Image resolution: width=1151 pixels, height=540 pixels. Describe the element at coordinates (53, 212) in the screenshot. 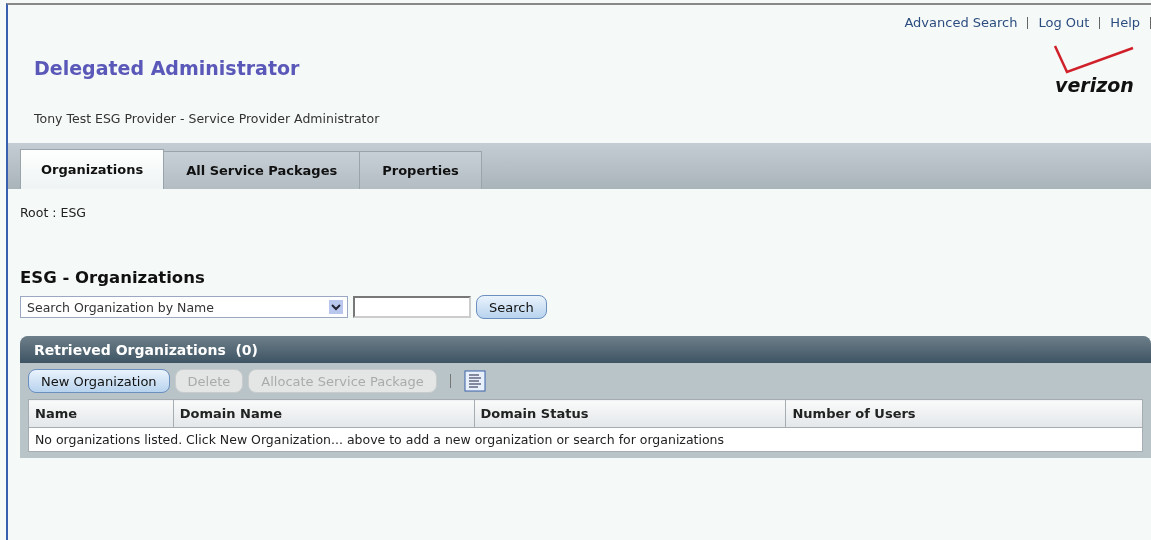

I see `breadcrumb: Root : ESG` at that location.